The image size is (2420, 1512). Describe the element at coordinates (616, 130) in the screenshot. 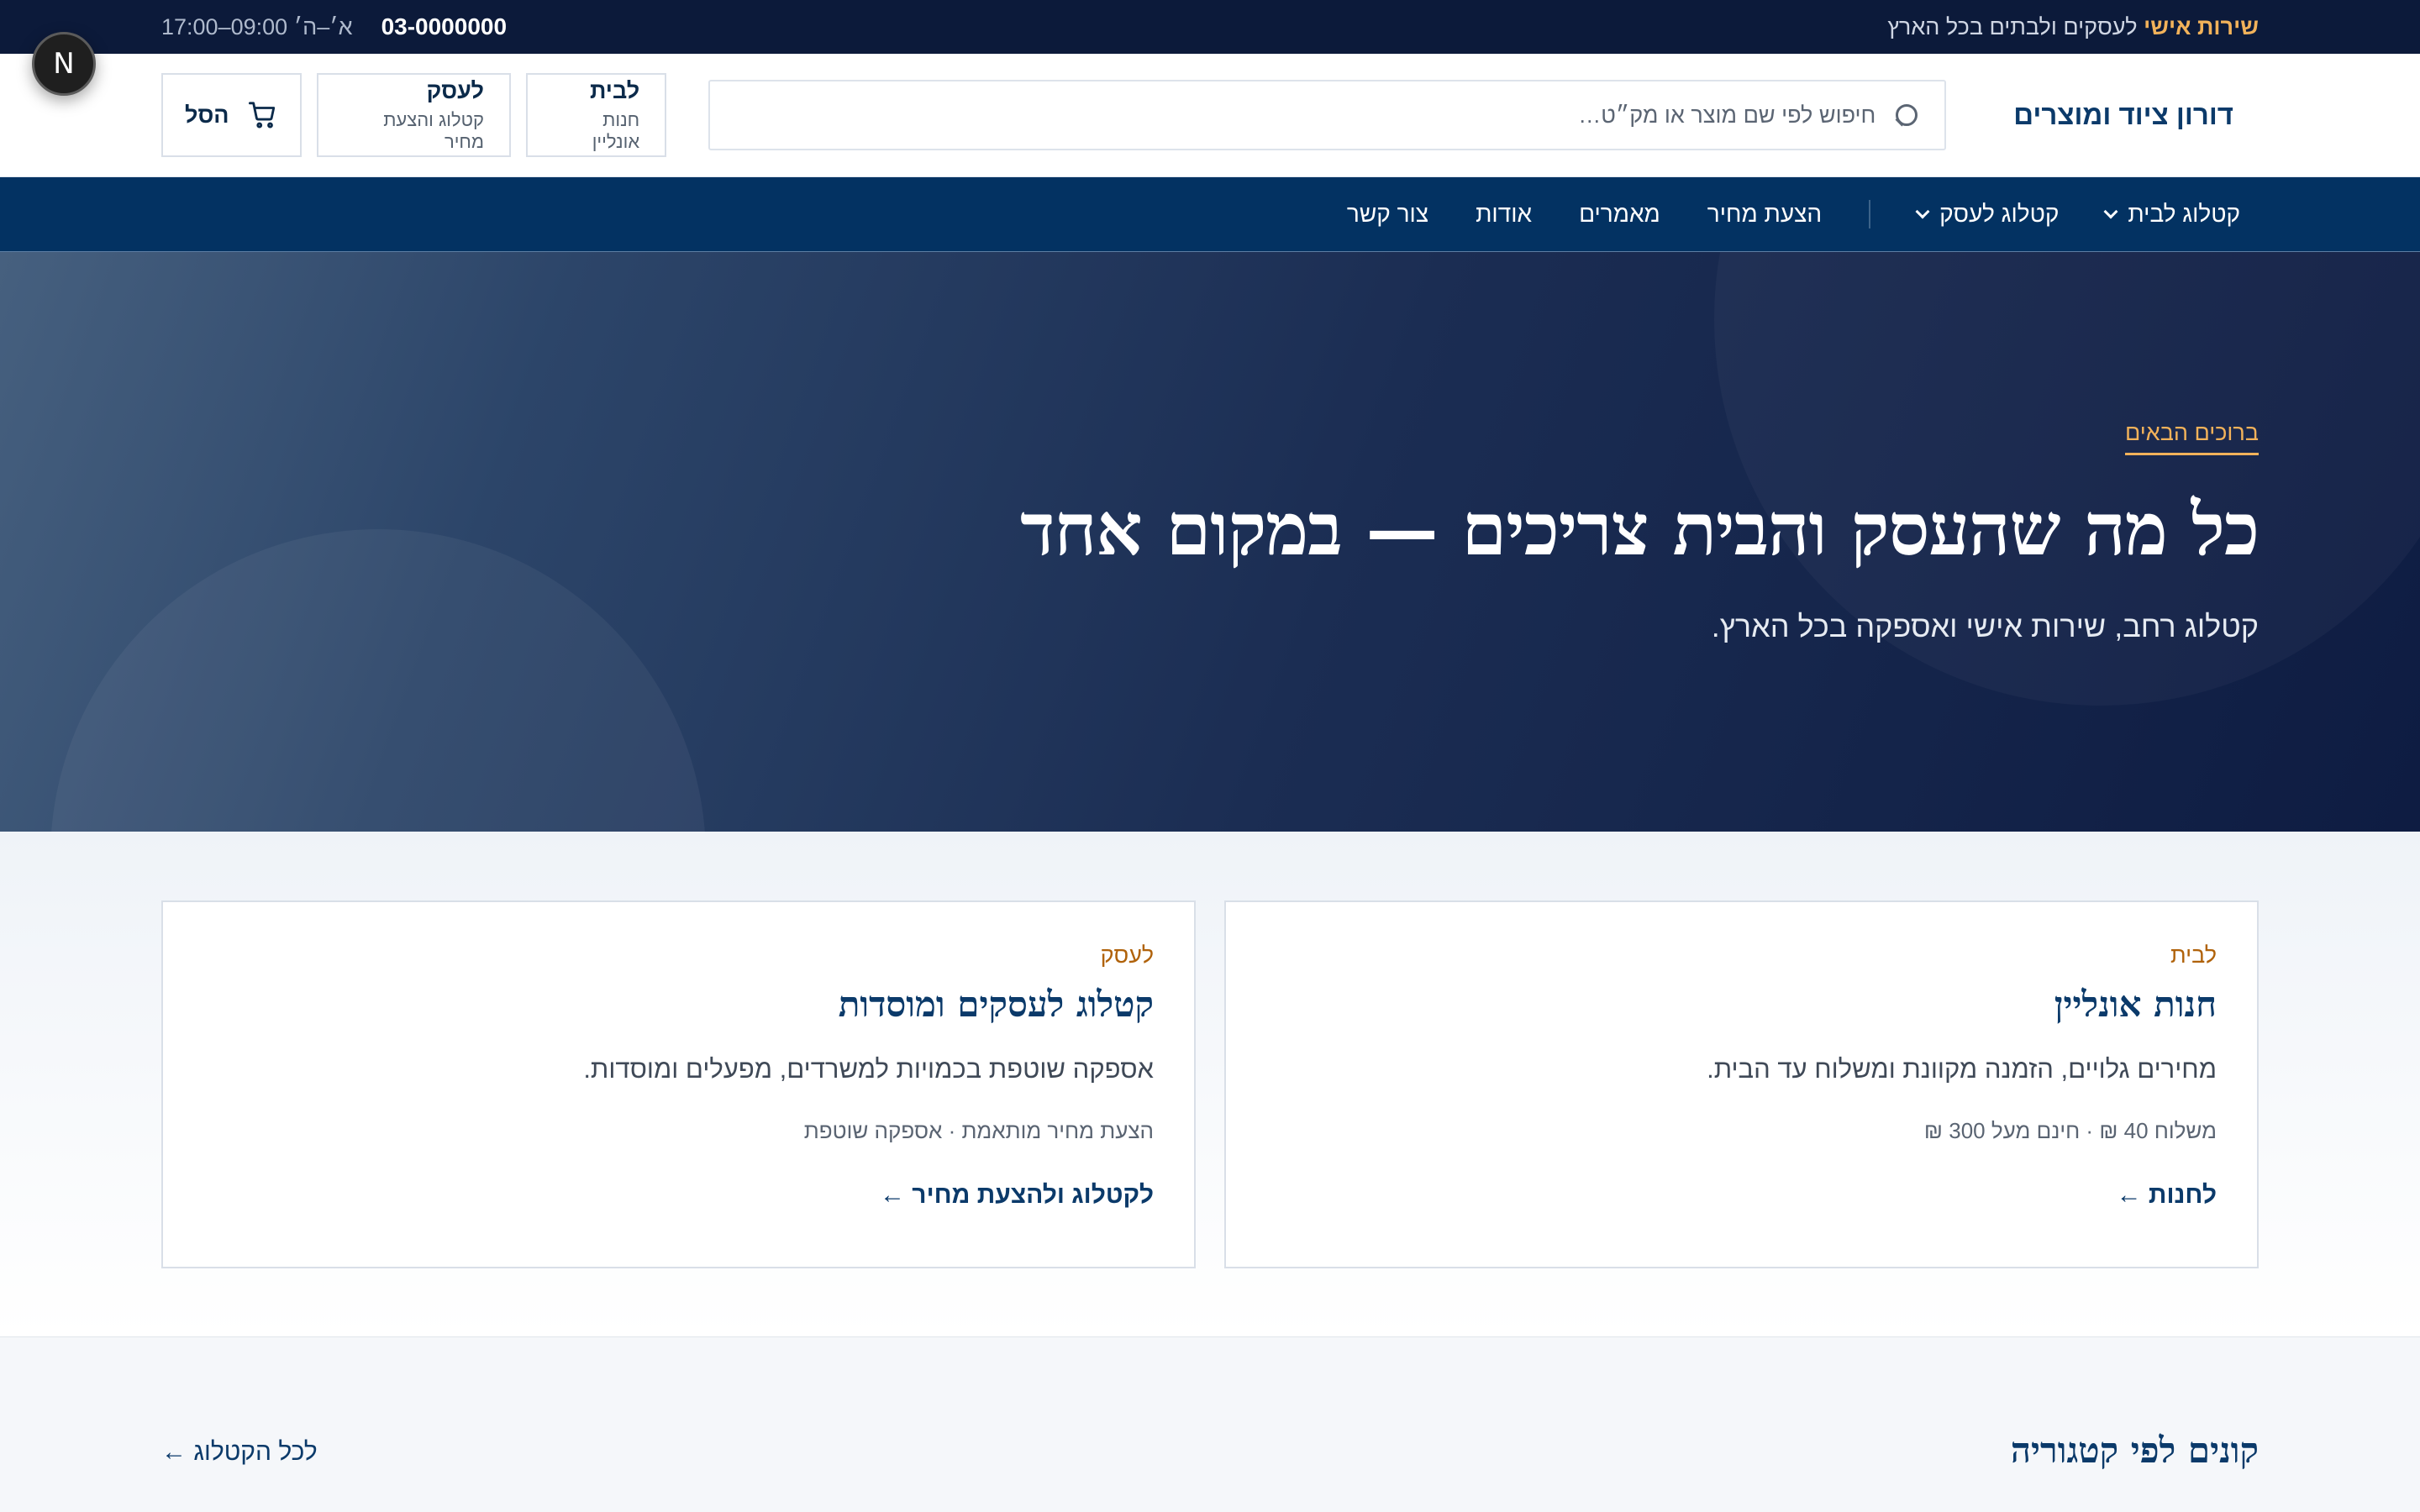

I see `home-store-subtitle: חנות אונליין` at that location.